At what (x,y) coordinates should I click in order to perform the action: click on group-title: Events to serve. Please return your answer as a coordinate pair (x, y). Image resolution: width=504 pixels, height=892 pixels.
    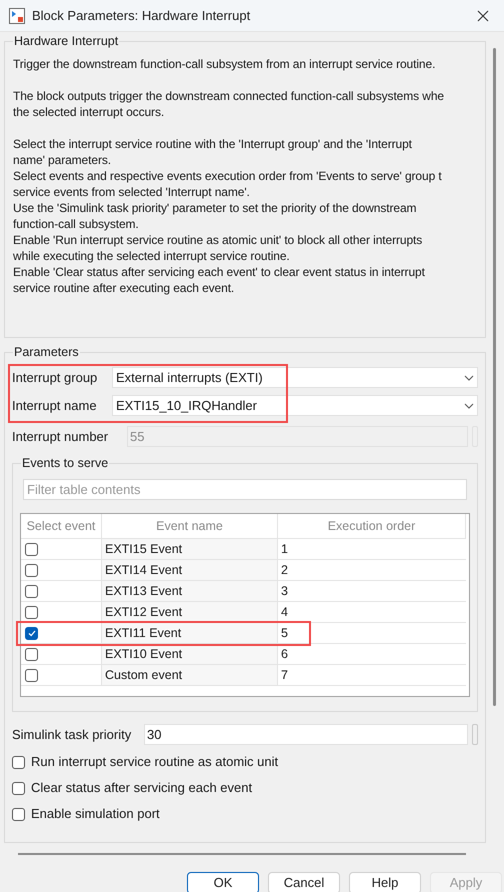
    Looking at the image, I should click on (65, 463).